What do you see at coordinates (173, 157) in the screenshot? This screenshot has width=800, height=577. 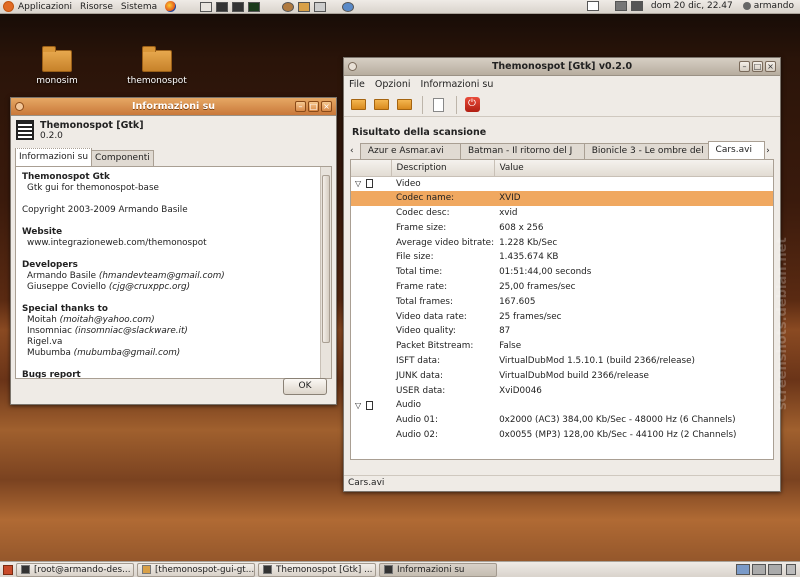 I see `about-tabs: Informazioni su Componenti` at bounding box center [173, 157].